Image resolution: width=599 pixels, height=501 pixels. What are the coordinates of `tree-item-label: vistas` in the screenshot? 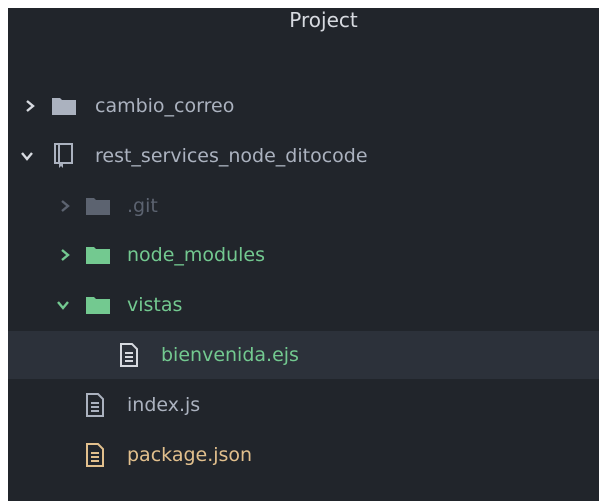 It's located at (155, 305).